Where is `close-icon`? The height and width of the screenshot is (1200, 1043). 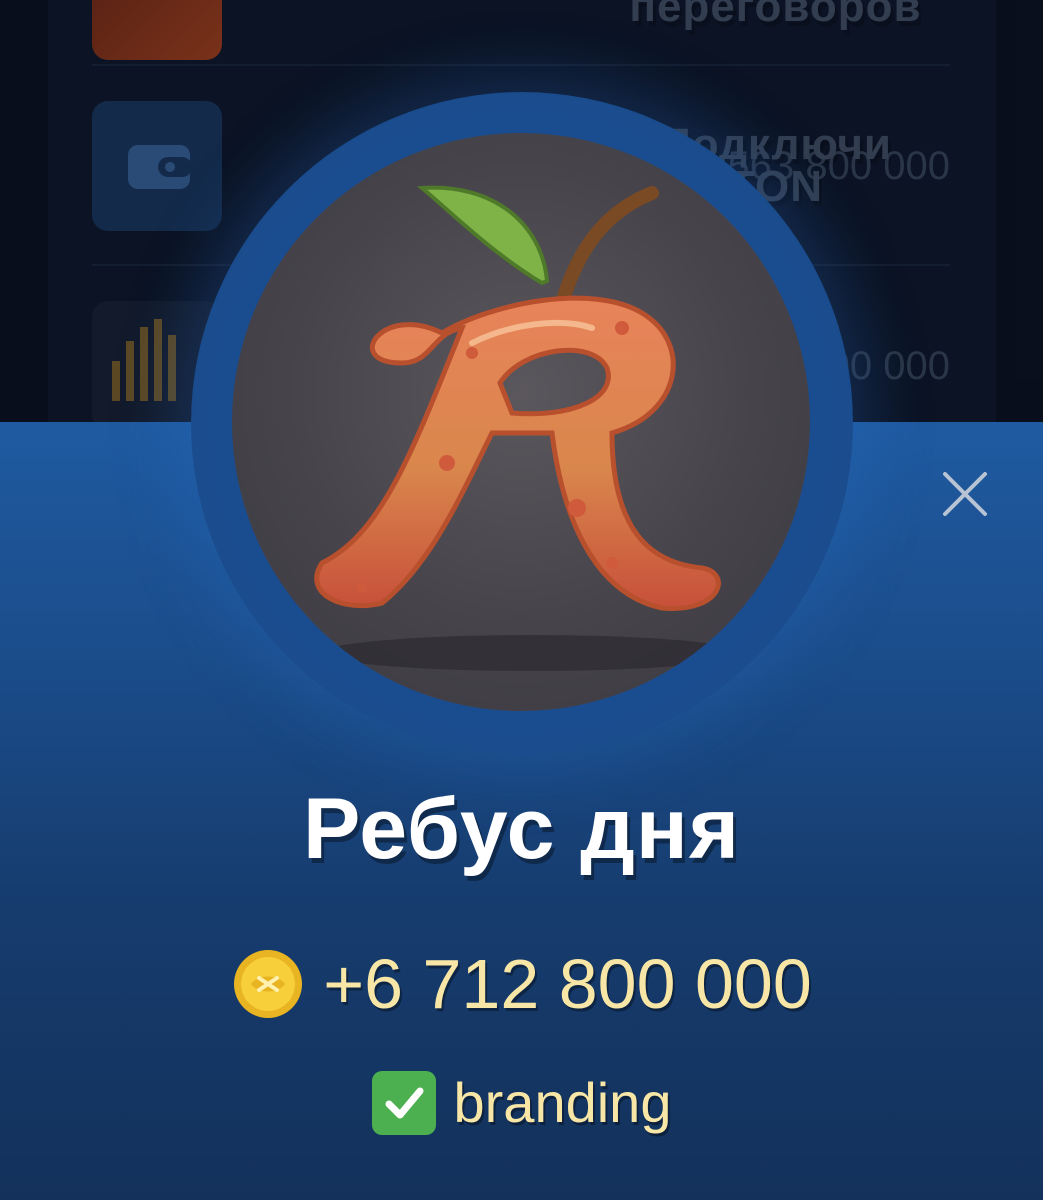 close-icon is located at coordinates (965, 494).